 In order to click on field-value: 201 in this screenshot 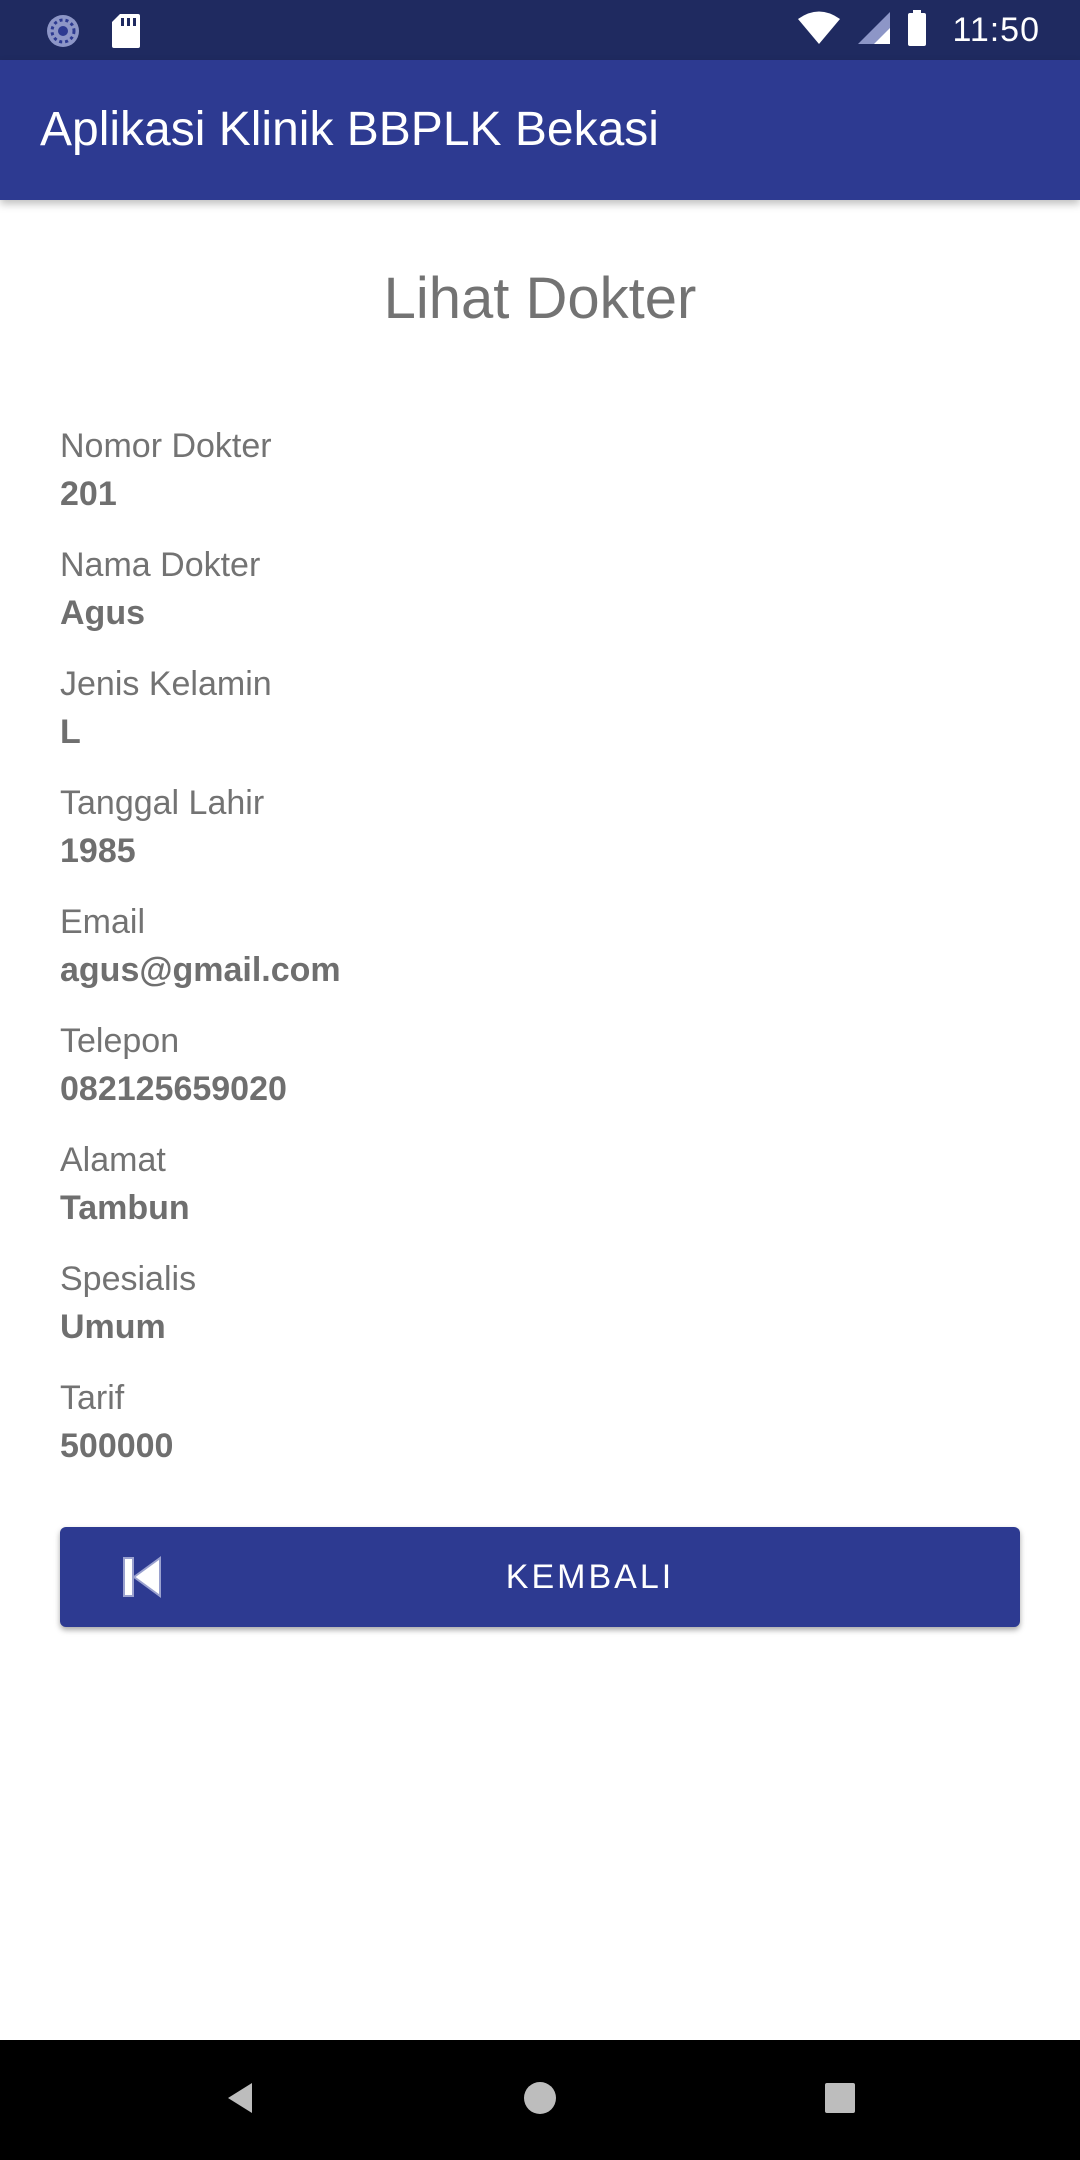, I will do `click(88, 494)`.